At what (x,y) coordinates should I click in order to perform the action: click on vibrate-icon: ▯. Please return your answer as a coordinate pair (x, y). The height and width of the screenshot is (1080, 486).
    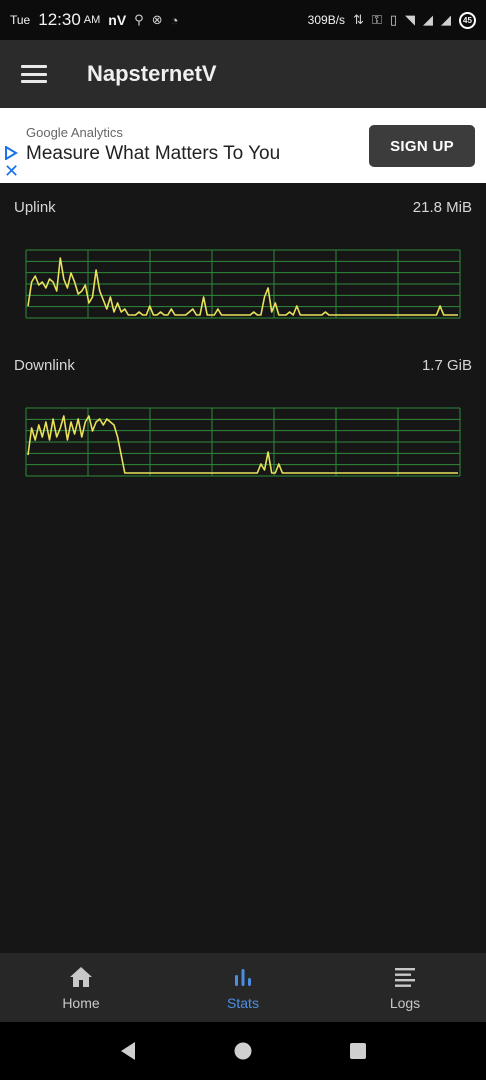
    Looking at the image, I should click on (393, 19).